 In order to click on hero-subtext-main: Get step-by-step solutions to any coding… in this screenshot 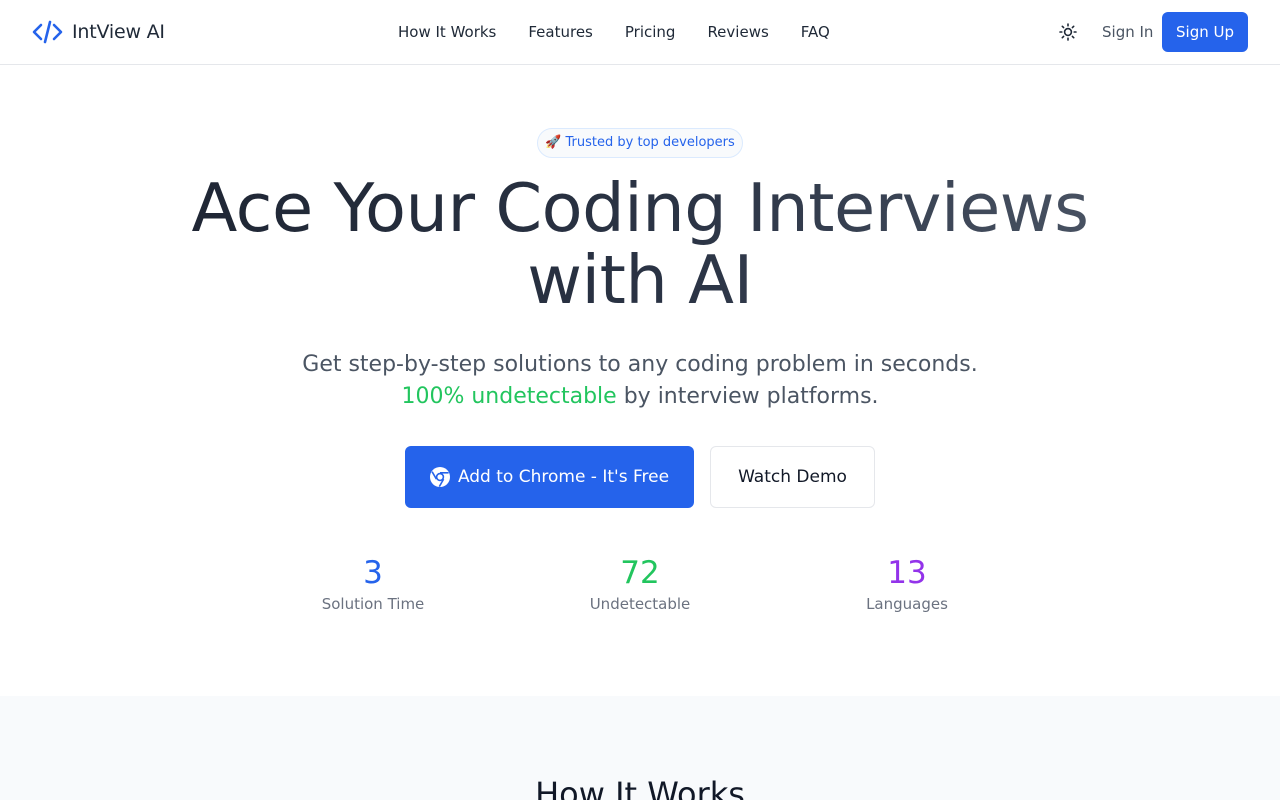, I will do `click(640, 364)`.